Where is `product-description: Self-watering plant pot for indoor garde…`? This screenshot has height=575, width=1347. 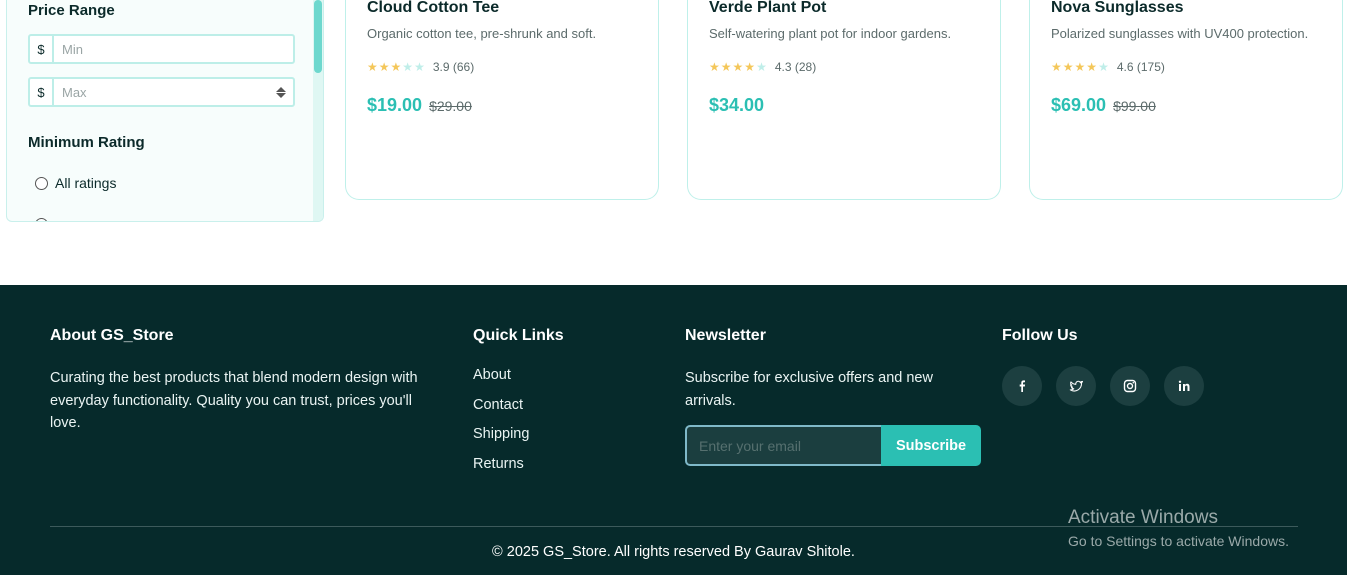 product-description: Self-watering plant pot for indoor garde… is located at coordinates (830, 33).